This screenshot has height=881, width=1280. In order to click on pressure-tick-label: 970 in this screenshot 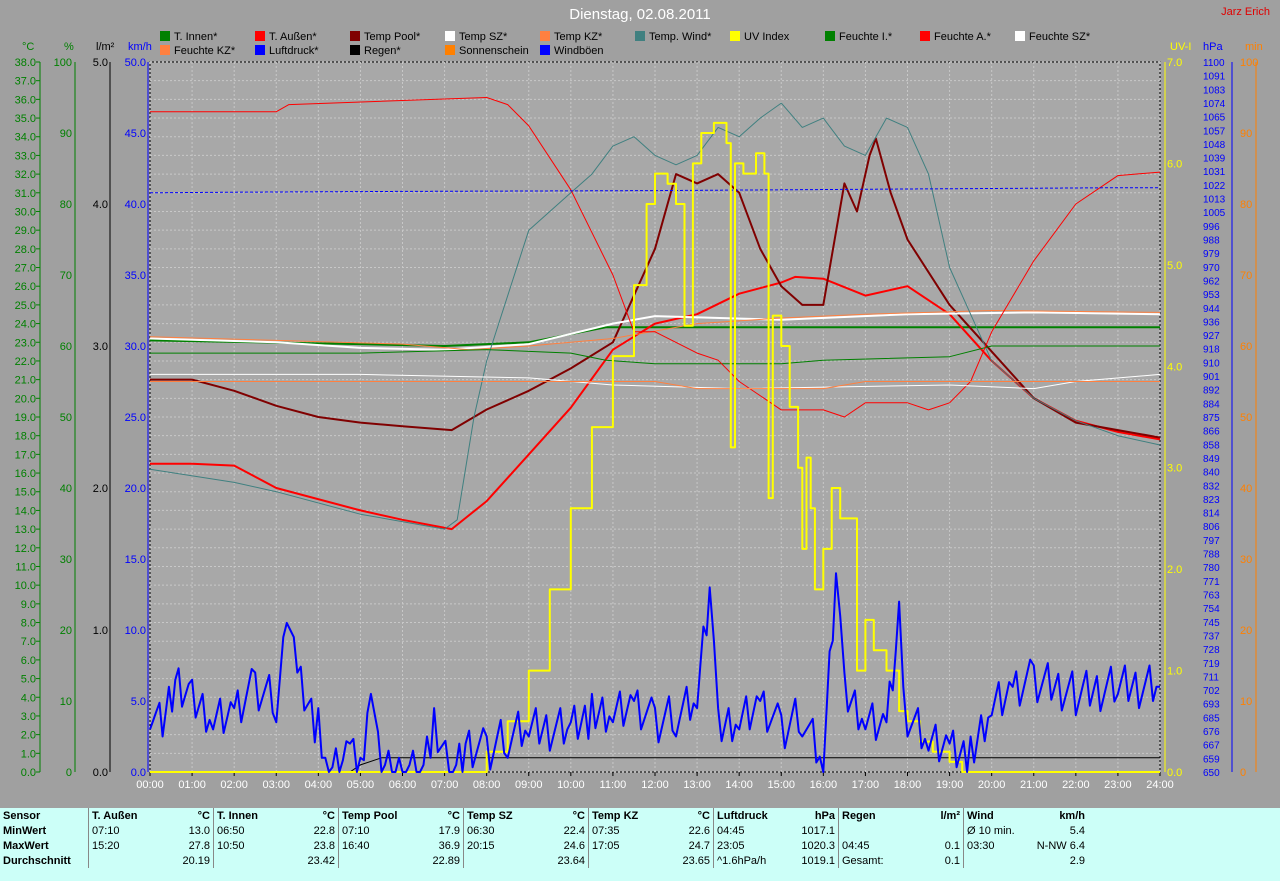, I will do `click(1211, 268)`.